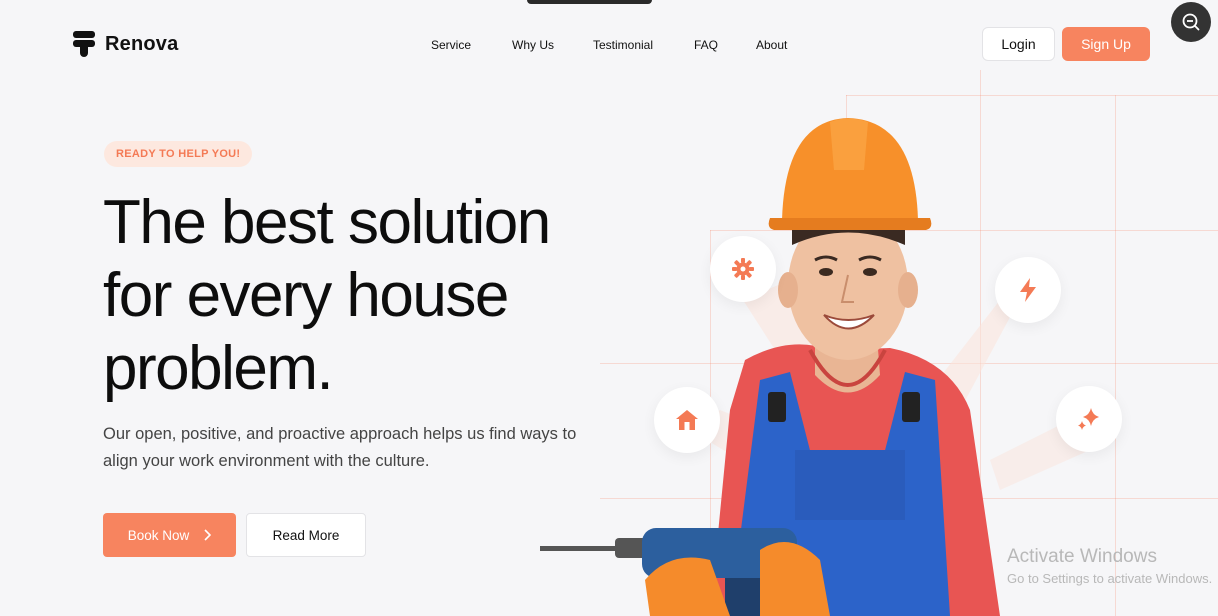  I want to click on sparkle-icon, so click(1088, 419).